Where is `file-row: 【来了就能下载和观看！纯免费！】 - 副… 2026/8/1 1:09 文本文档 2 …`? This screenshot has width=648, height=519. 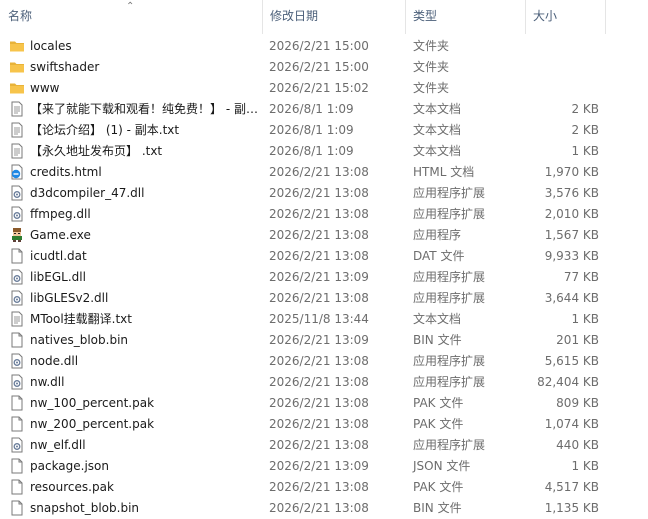 file-row: 【来了就能下载和观看！纯免费！】 - 副… 2026/8/1 1:09 文本文档 2 … is located at coordinates (324, 109).